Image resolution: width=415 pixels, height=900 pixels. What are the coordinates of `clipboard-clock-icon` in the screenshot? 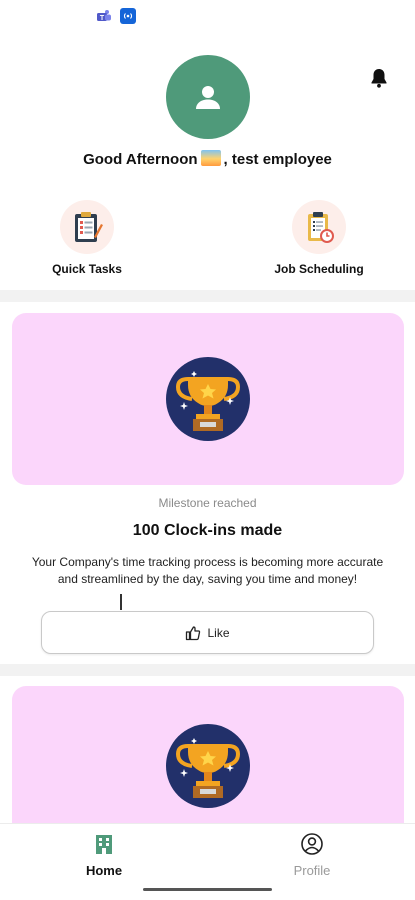 It's located at (319, 227).